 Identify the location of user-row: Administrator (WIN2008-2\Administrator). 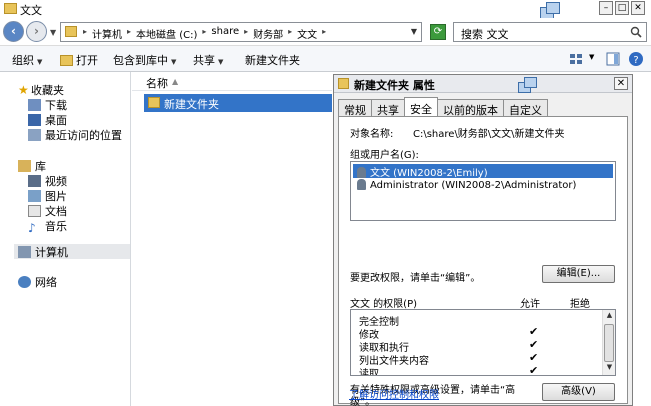
(483, 186).